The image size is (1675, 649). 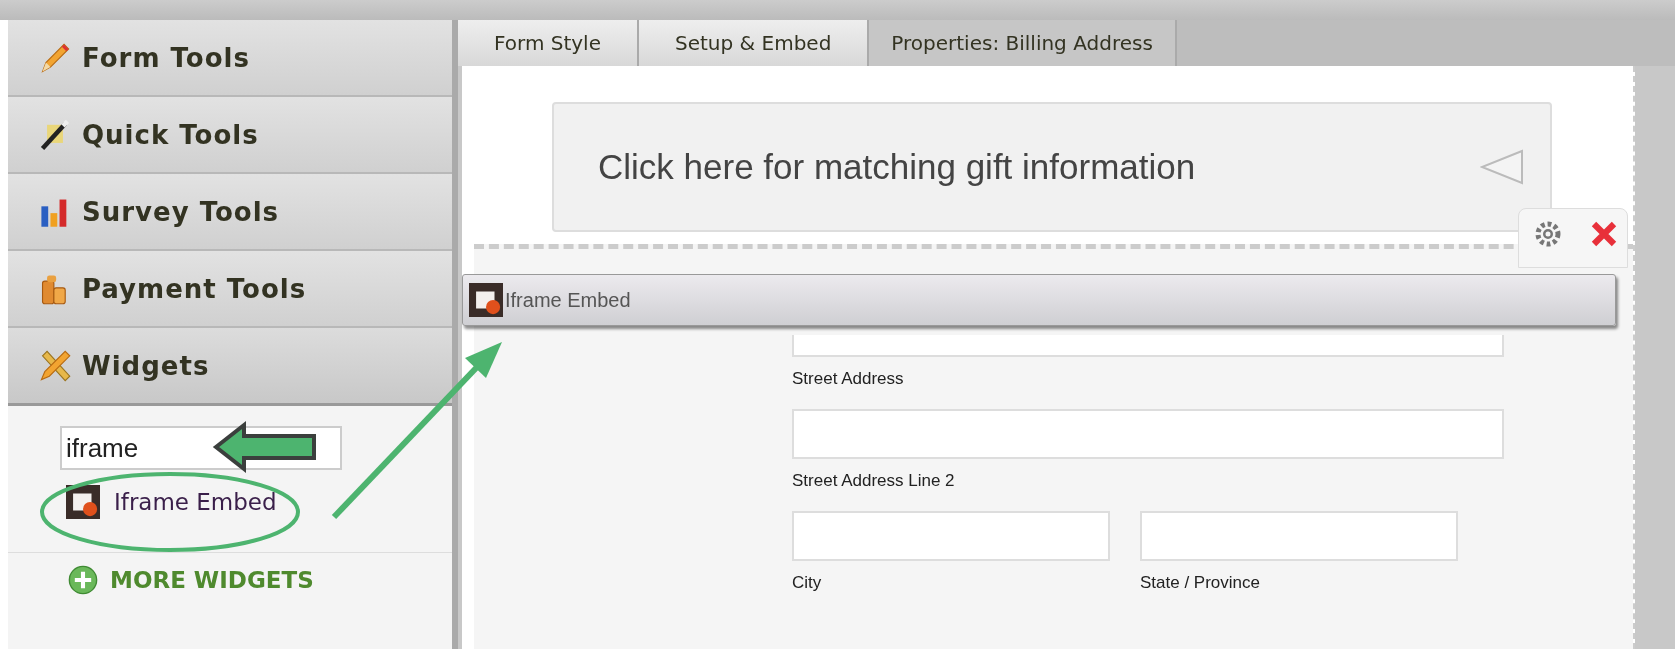 I want to click on plus-icon, so click(x=83, y=580).